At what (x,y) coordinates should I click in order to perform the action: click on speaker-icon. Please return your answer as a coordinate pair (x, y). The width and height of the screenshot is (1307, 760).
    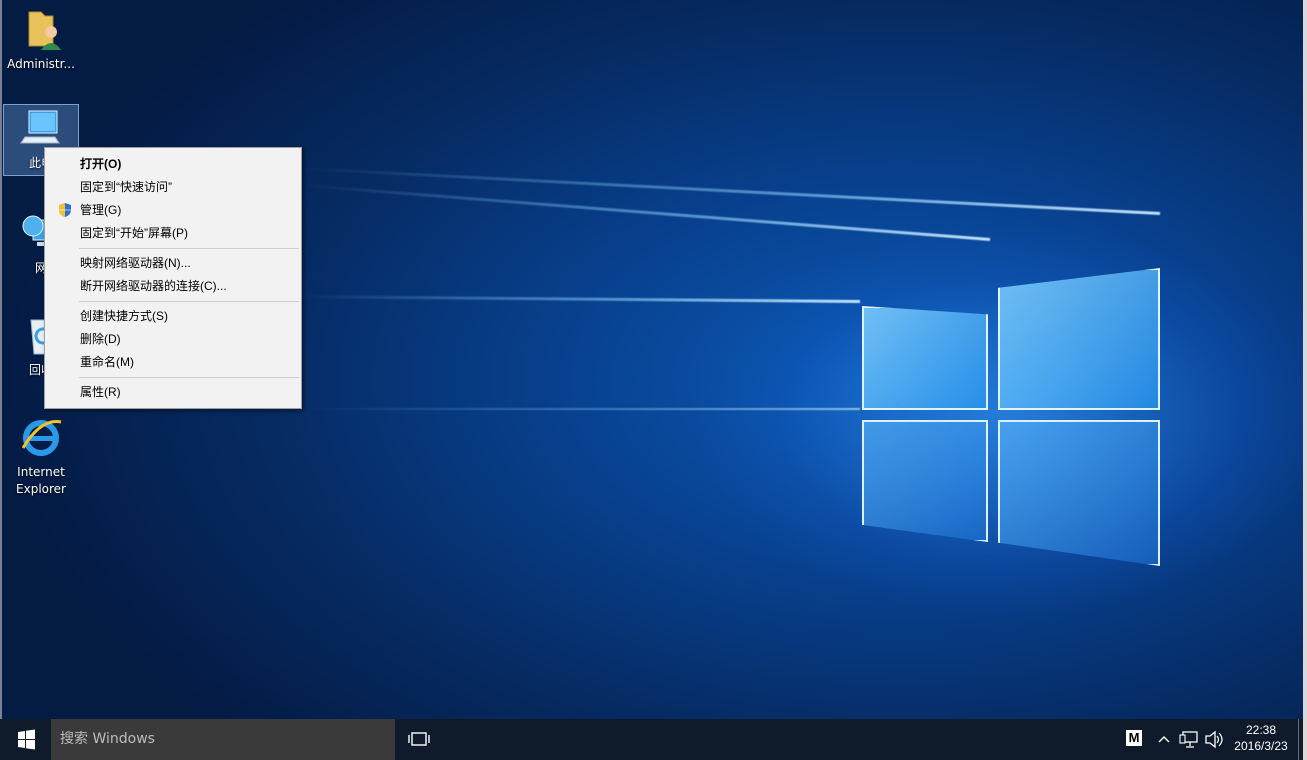
    Looking at the image, I should click on (1214, 739).